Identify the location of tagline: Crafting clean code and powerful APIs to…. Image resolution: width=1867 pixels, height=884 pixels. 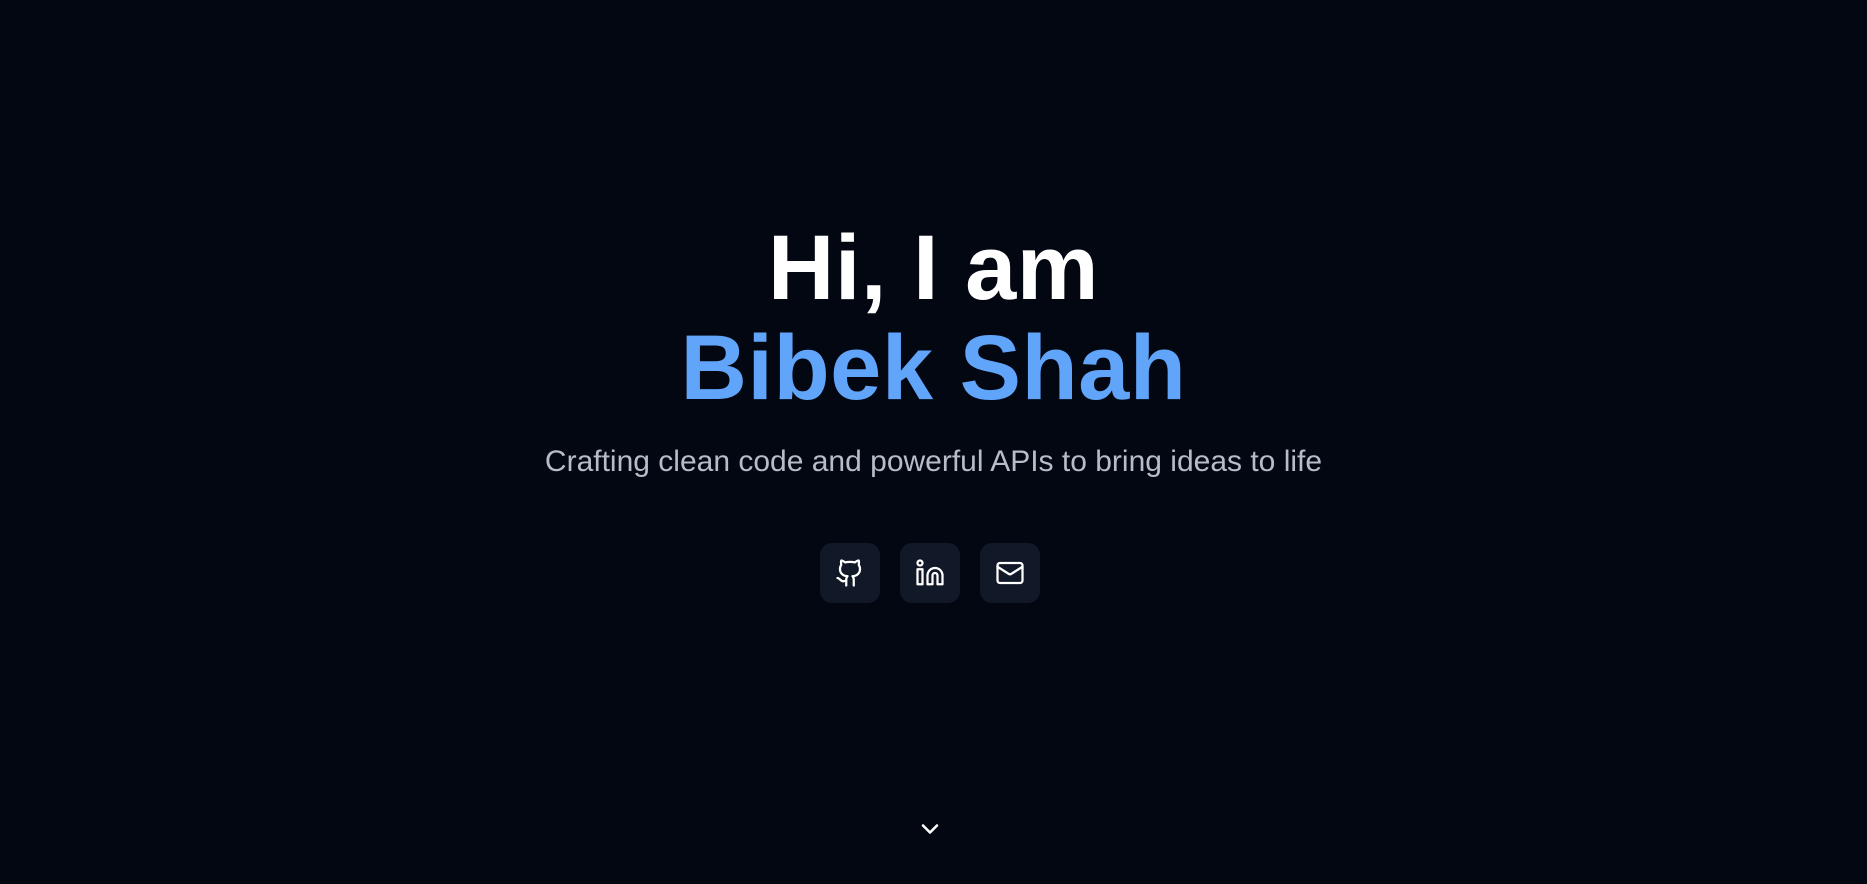
(933, 461).